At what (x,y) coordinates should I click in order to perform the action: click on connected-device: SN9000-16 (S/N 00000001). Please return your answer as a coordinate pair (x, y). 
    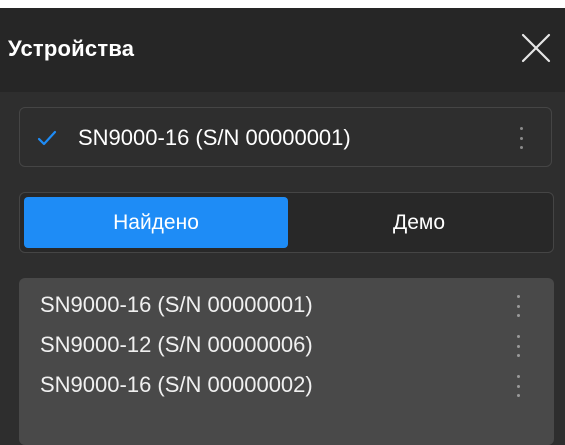
    Looking at the image, I should click on (285, 137).